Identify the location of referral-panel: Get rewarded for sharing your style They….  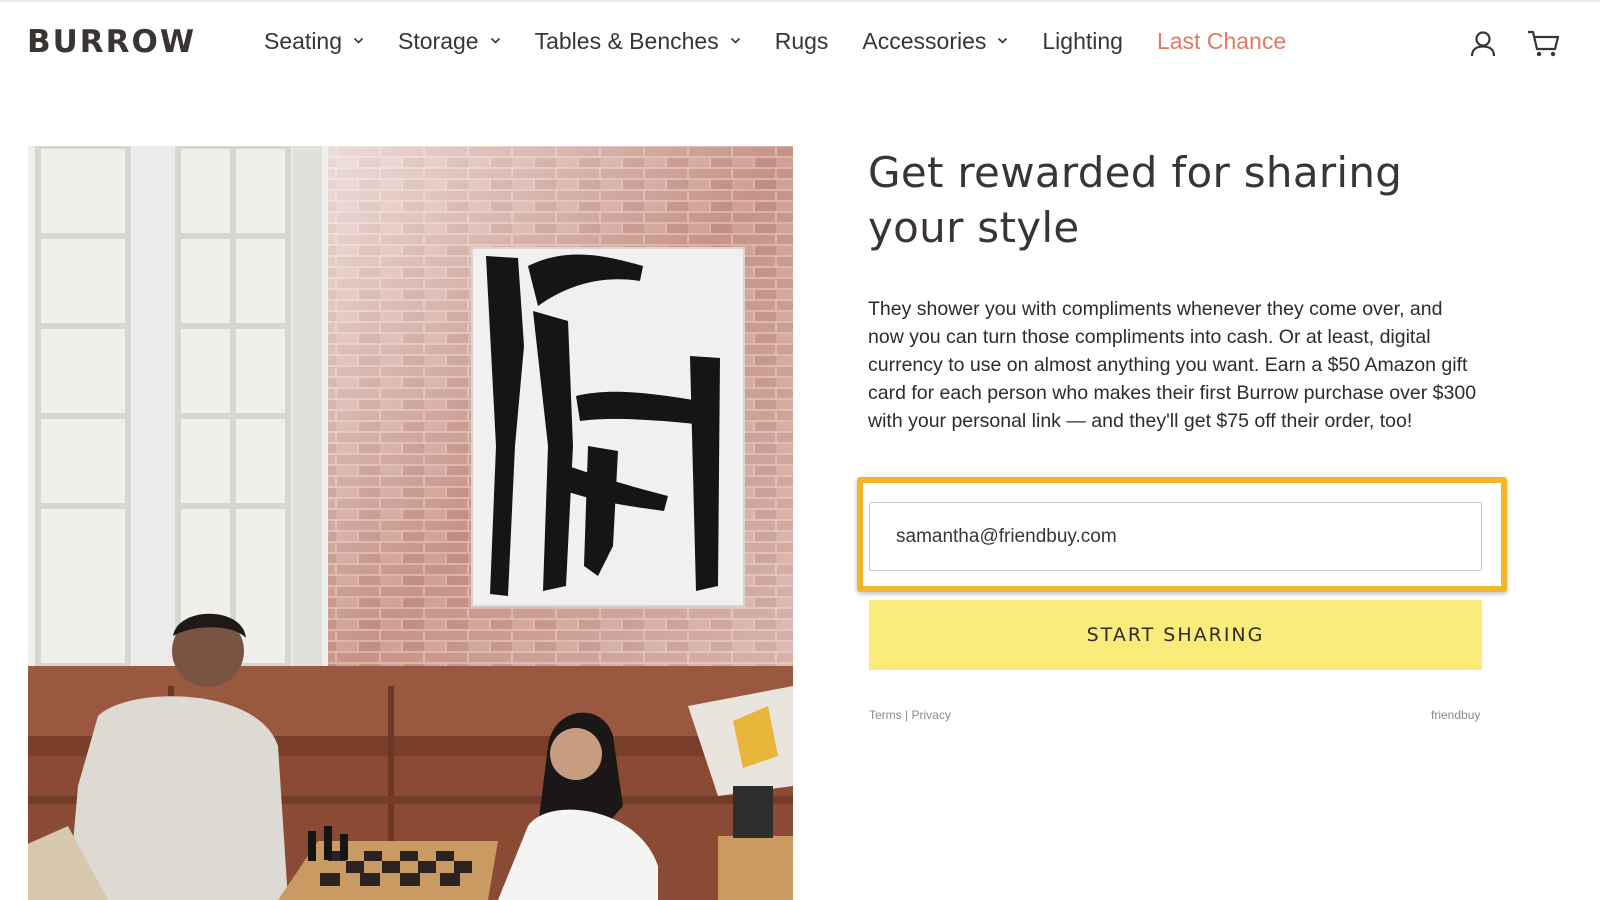
(1178, 290).